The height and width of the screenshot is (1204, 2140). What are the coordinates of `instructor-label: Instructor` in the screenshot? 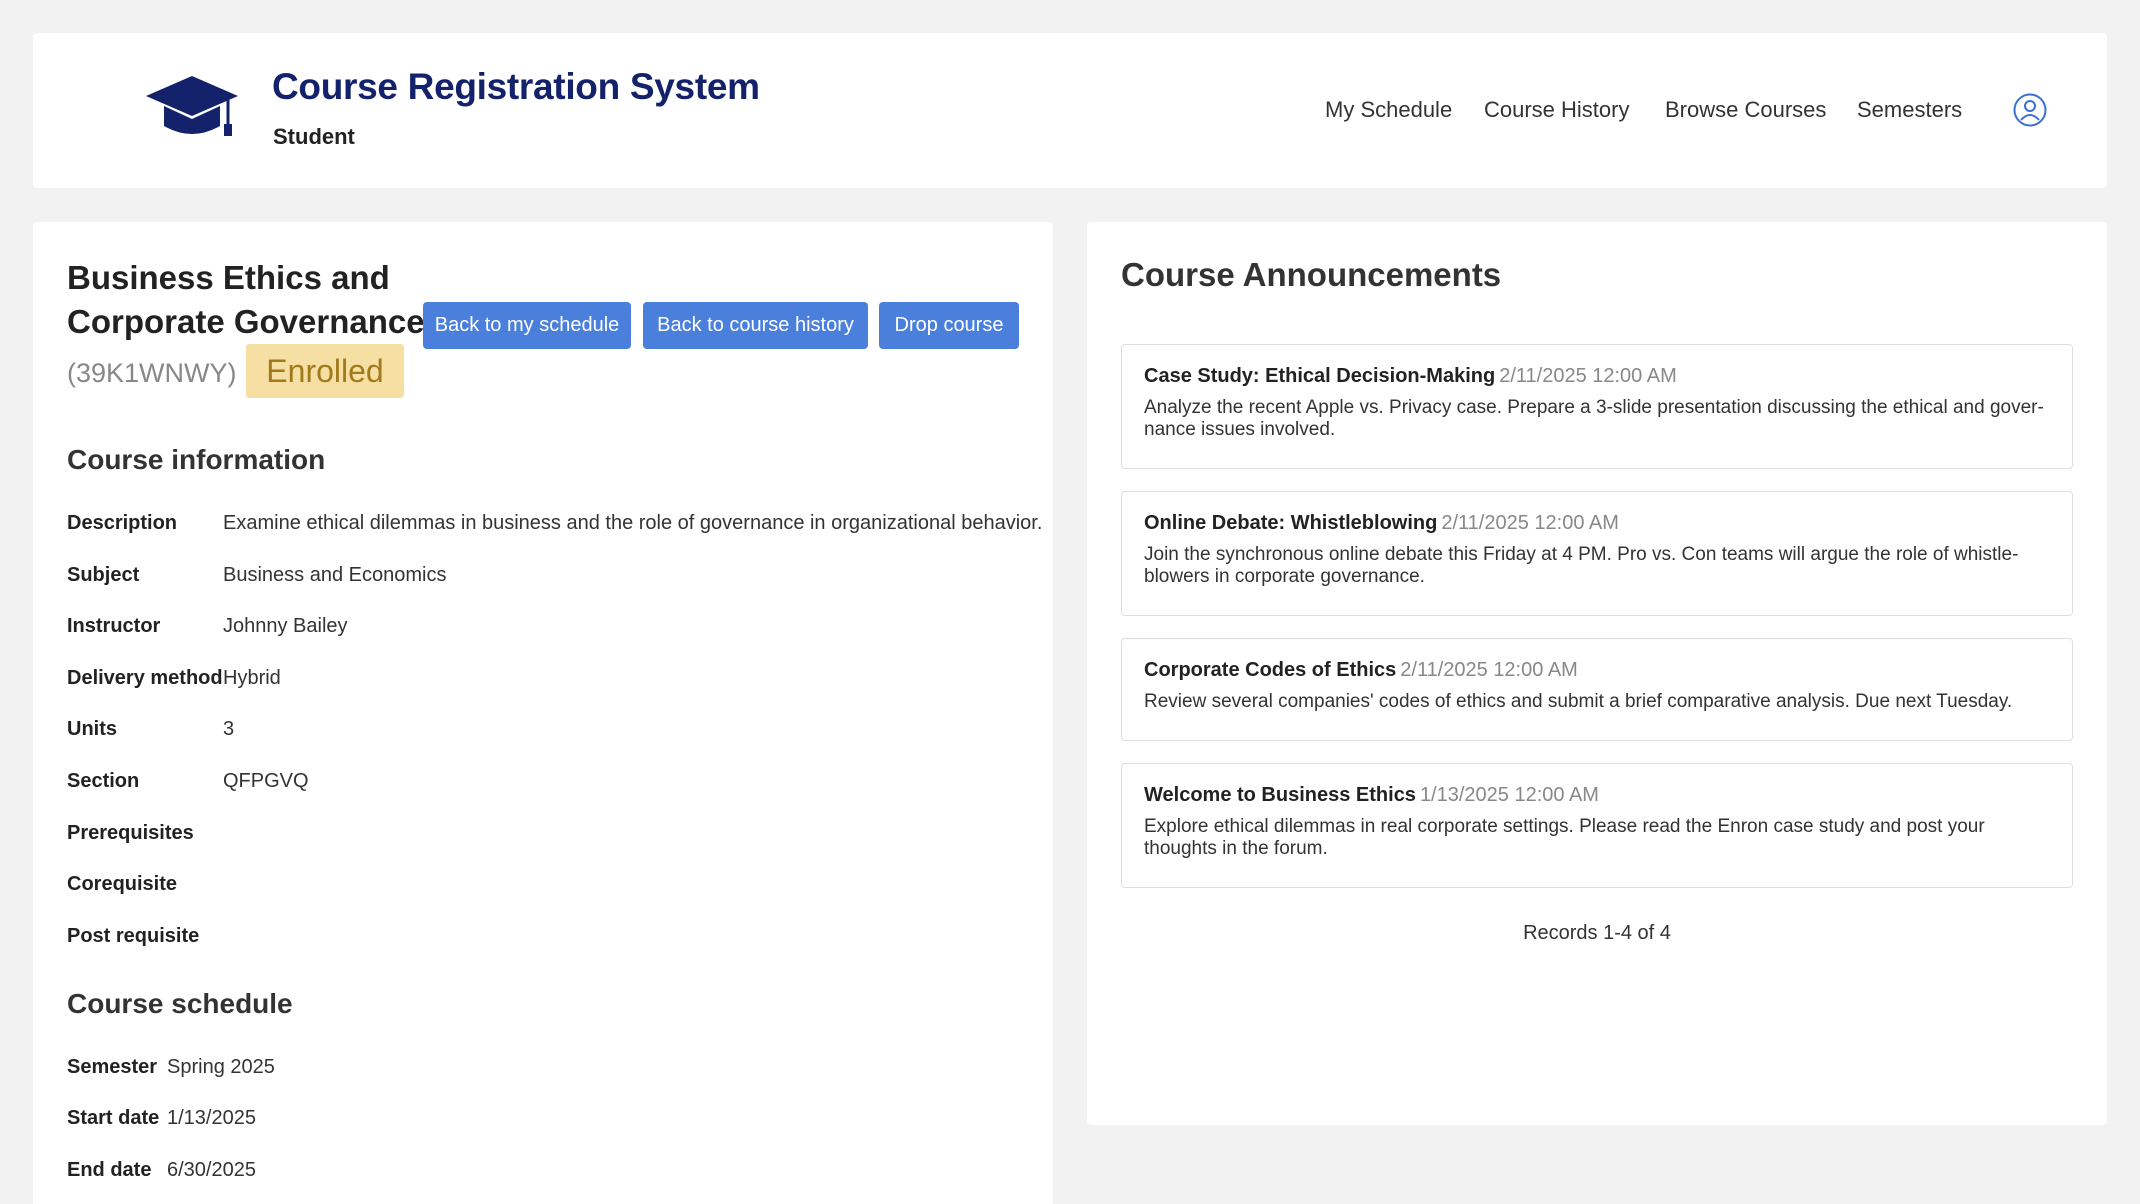 It's located at (114, 626).